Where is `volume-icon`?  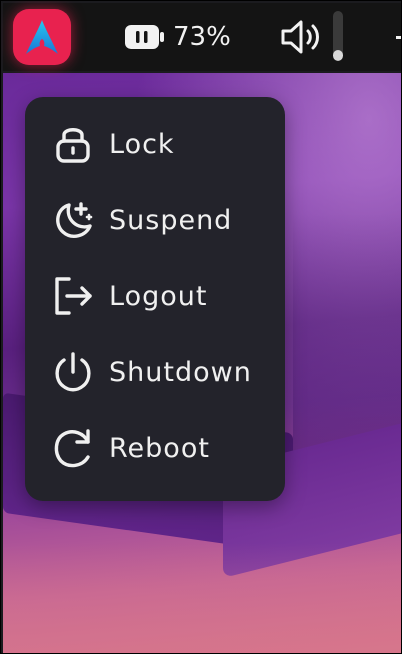
volume-icon is located at coordinates (300, 37).